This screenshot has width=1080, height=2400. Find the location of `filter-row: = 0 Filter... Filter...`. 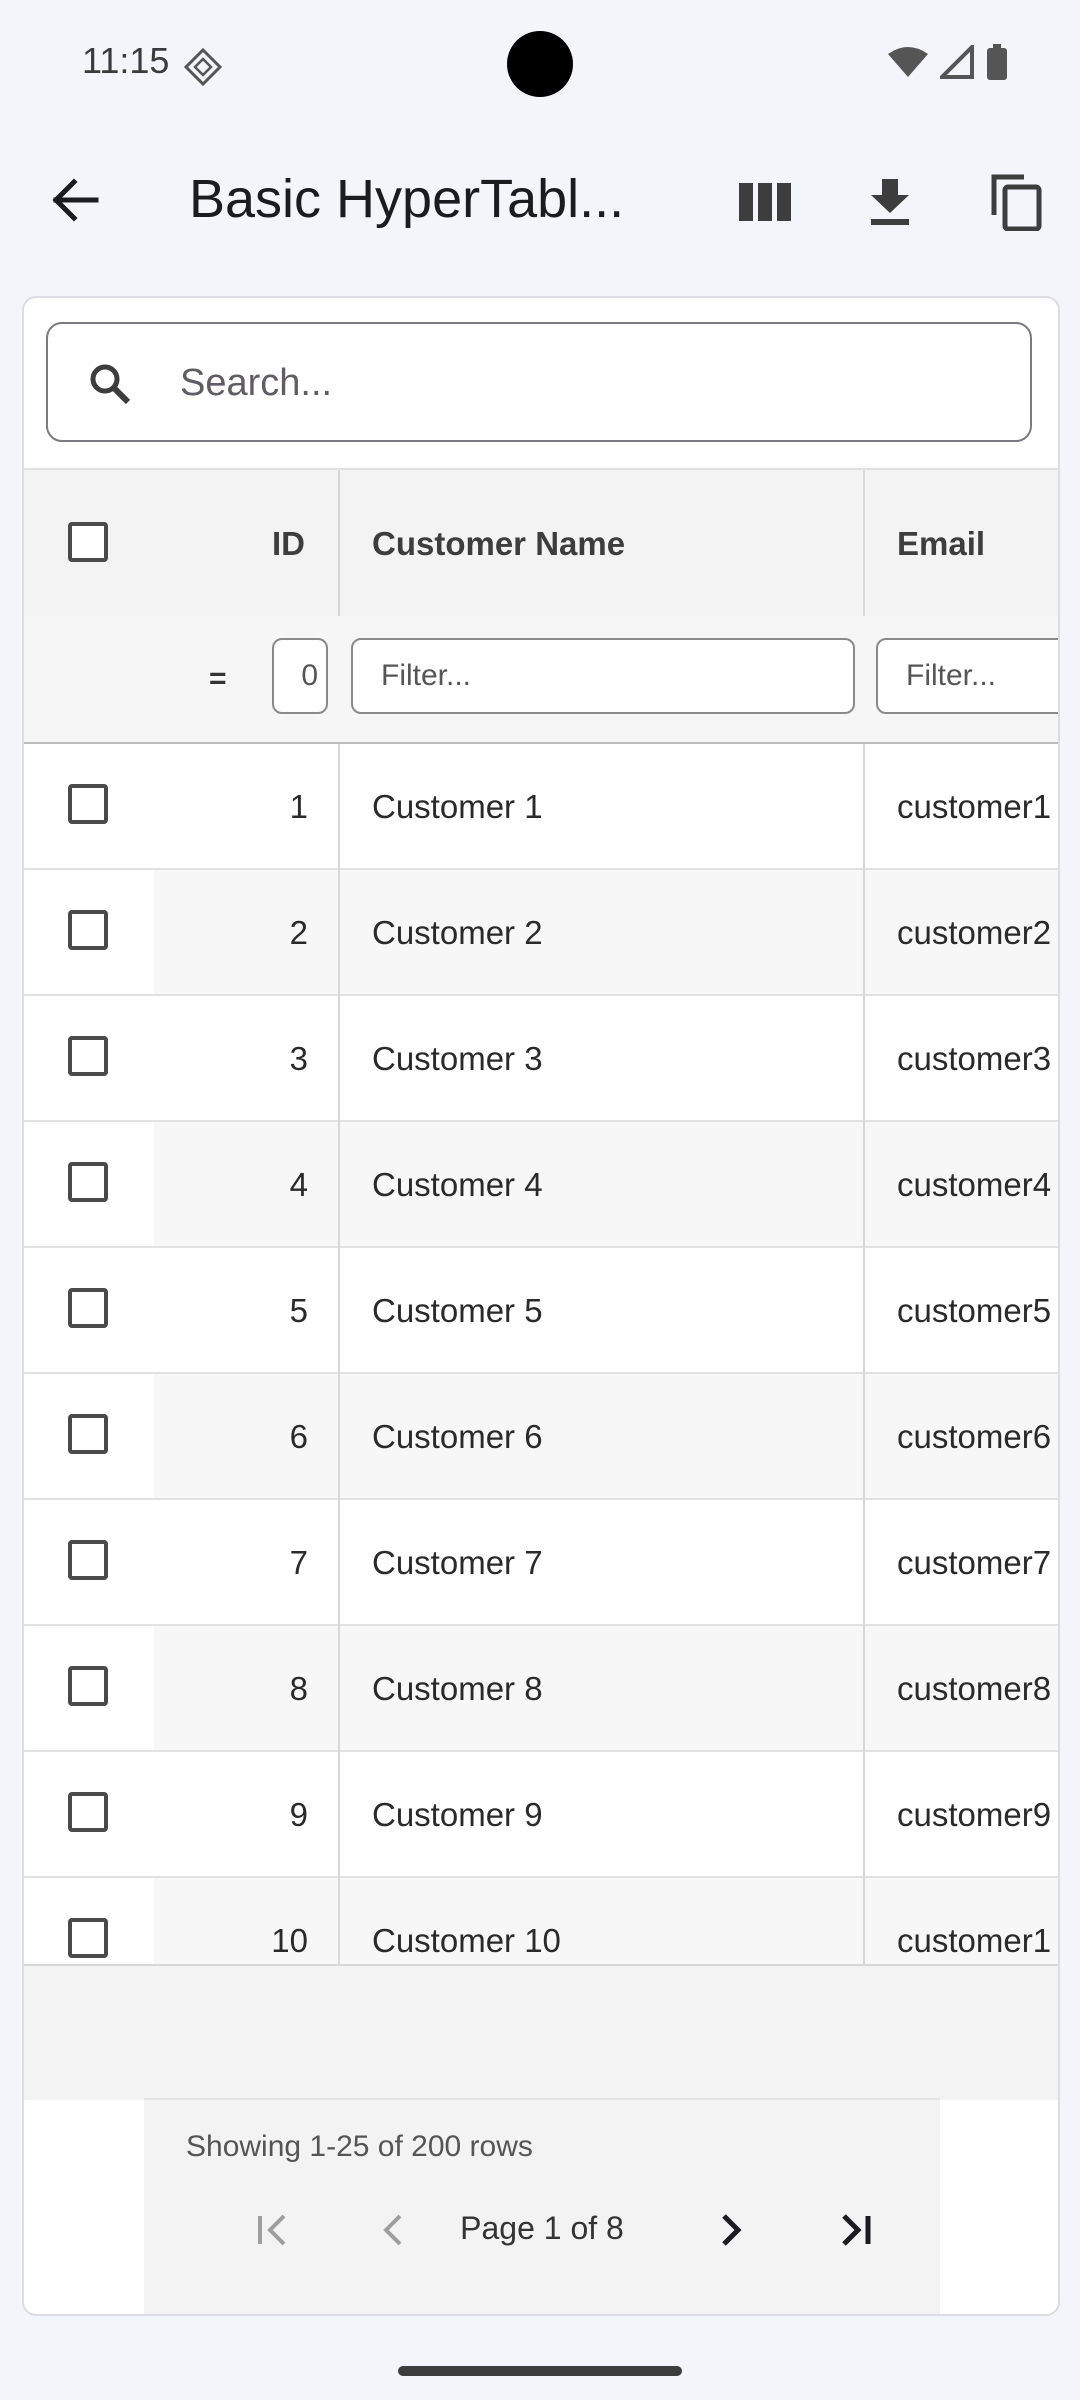

filter-row: = 0 Filter... Filter... is located at coordinates (541, 680).